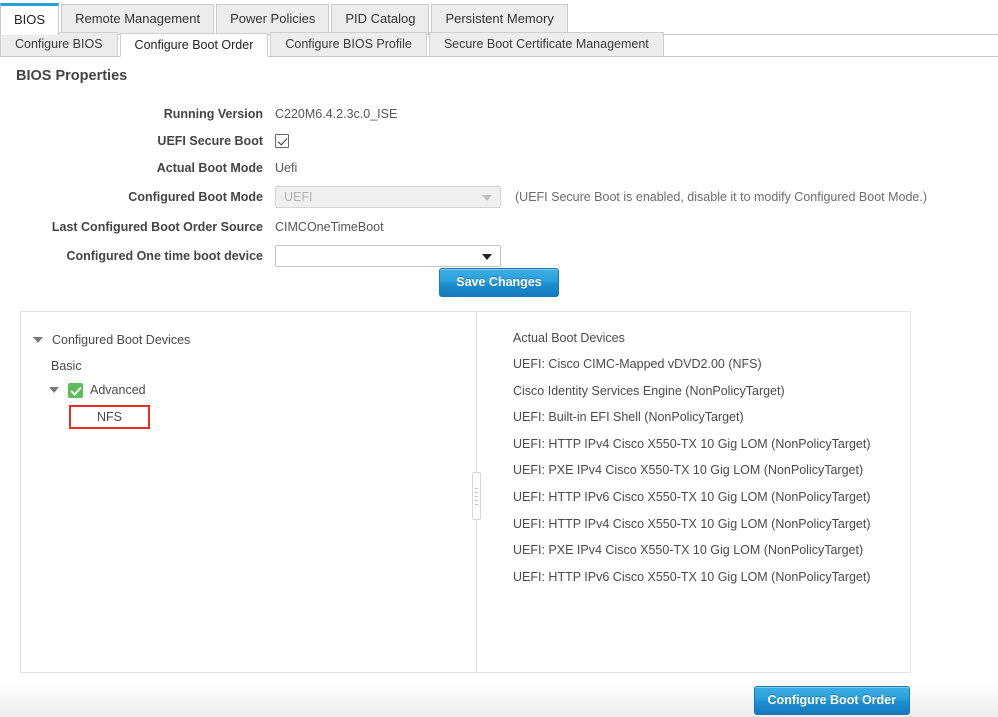 The width and height of the screenshot is (998, 717). Describe the element at coordinates (72, 76) in the screenshot. I see `page-title: BIOS Properties` at that location.